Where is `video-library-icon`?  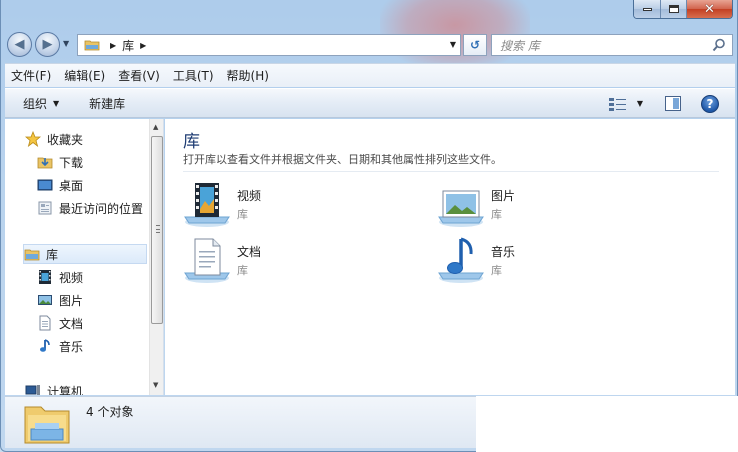
video-library-icon is located at coordinates (207, 205).